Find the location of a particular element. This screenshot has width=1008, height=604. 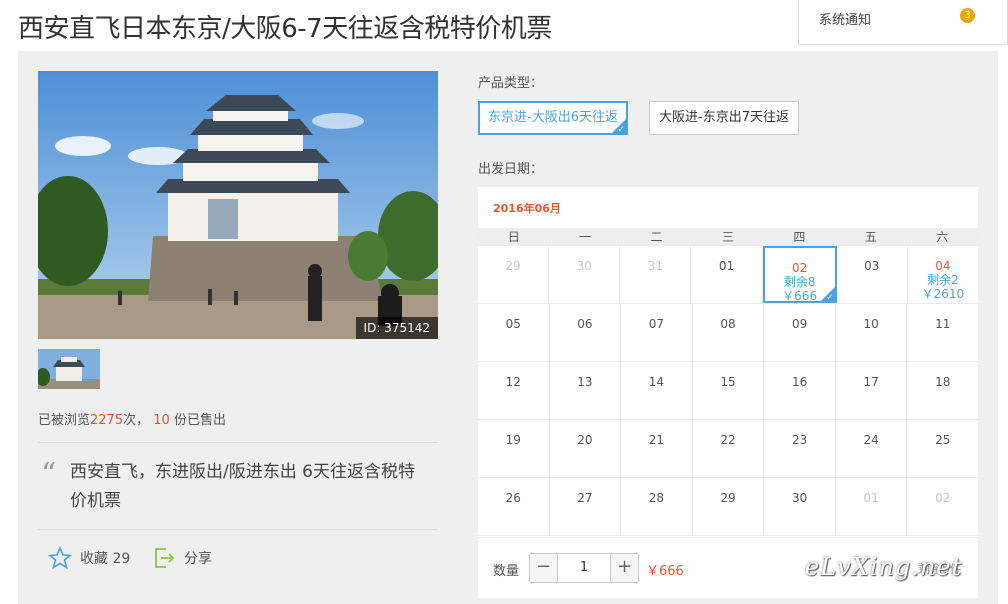

calendar-day-cell: 31 is located at coordinates (656, 274).